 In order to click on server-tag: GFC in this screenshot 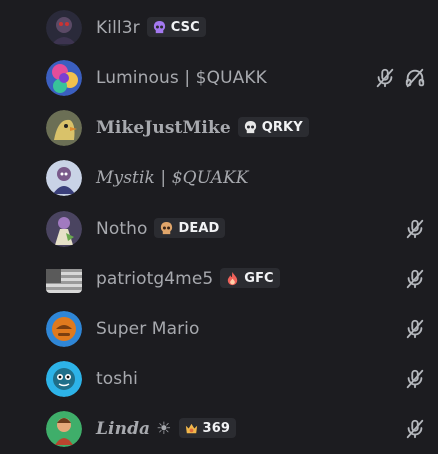, I will do `click(250, 278)`.